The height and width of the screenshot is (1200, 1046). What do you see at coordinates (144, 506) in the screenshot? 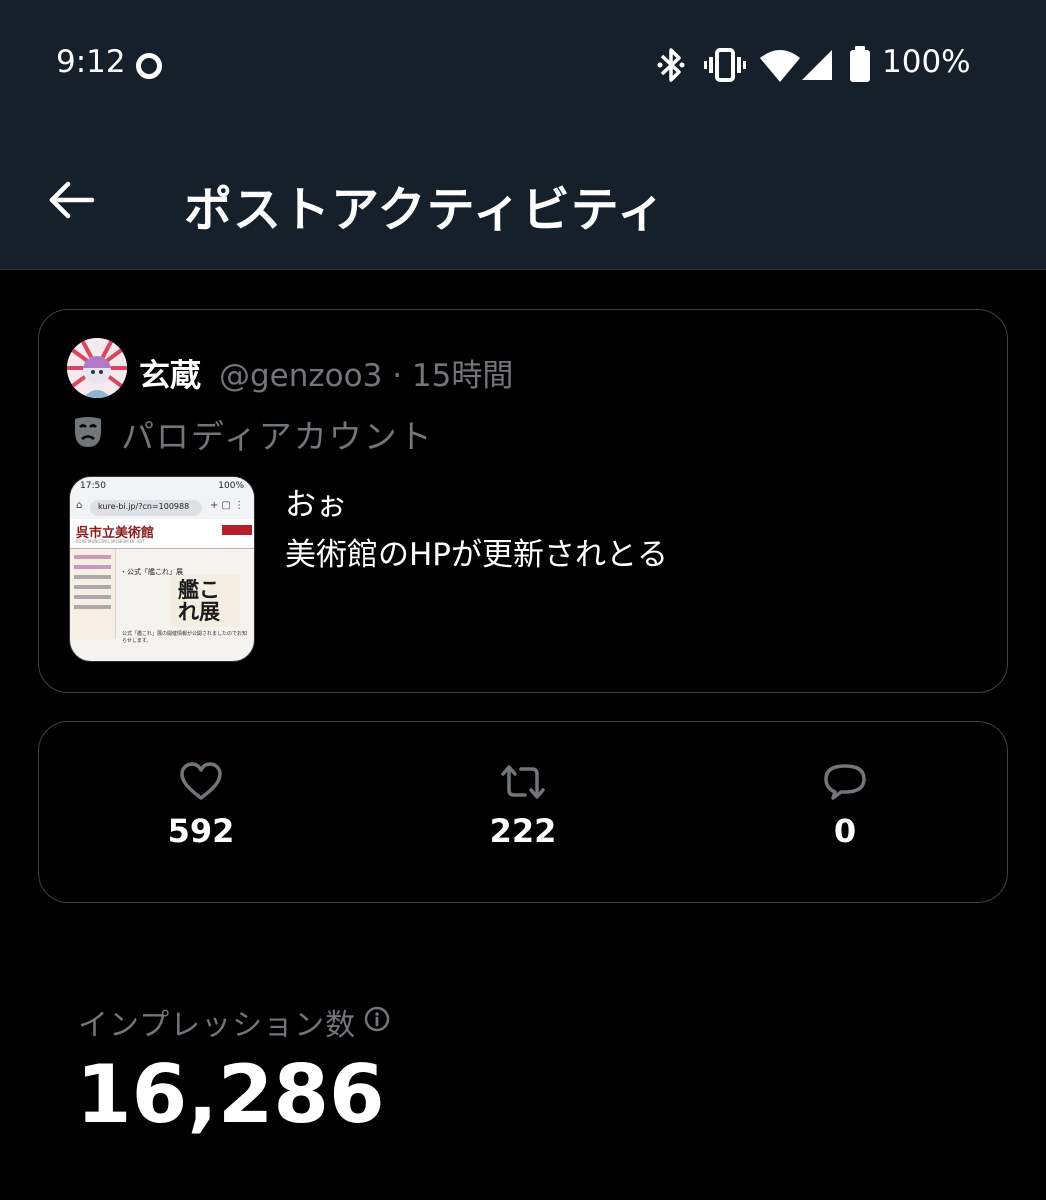
I see `thumb-url: kure-bi.jp/?cn=100988` at bounding box center [144, 506].